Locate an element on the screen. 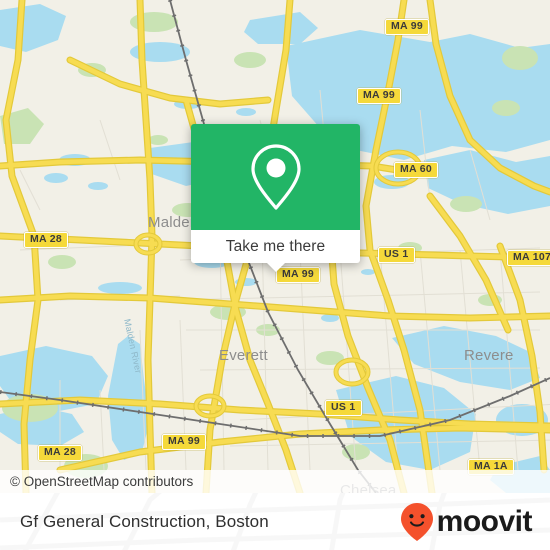 This screenshot has width=550, height=550. callout-header is located at coordinates (275, 177).